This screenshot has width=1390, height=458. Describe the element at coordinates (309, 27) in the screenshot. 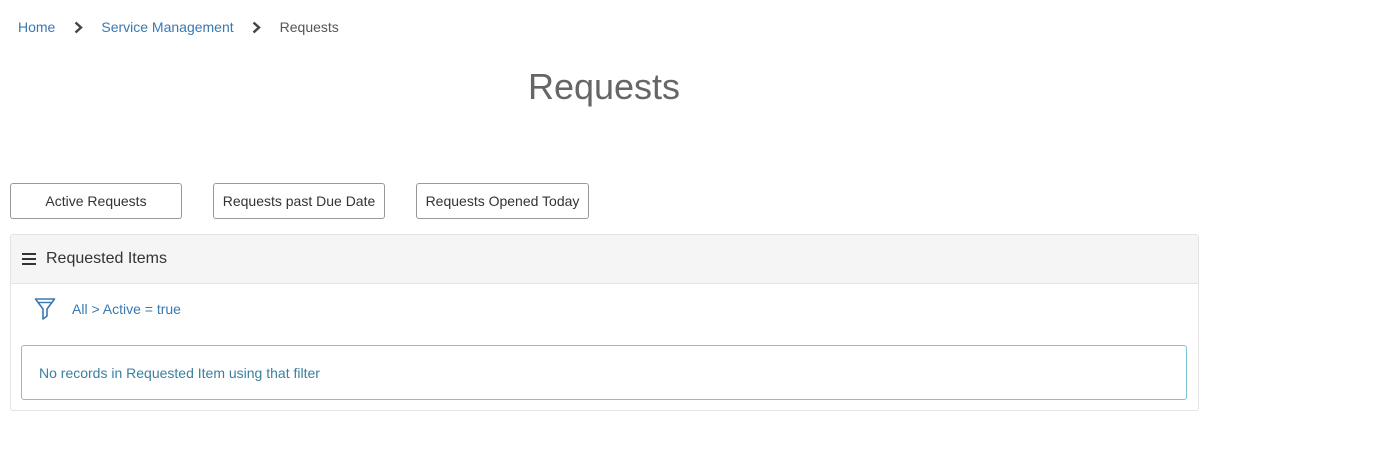

I see `breadcrumb-current: Requests` at that location.